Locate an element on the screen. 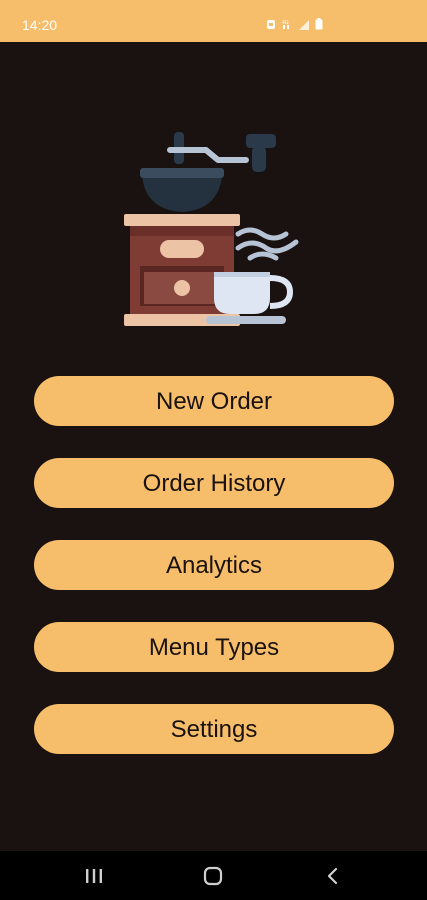 This screenshot has width=427, height=900. wifi-icon: 4G is located at coordinates (287, 24).